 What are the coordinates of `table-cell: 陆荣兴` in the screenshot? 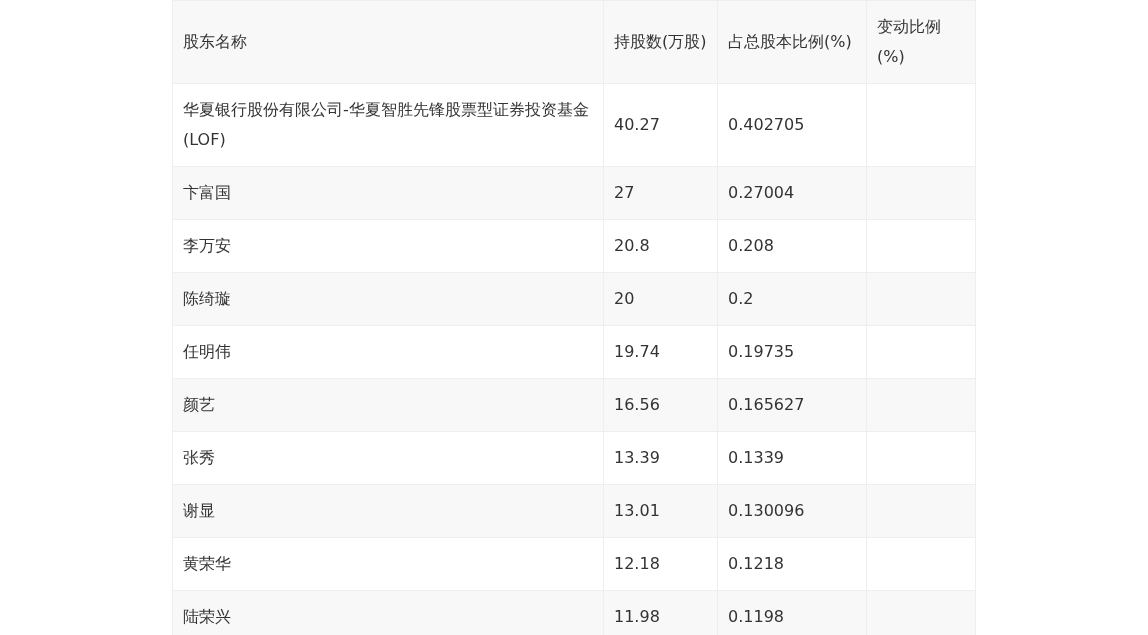 It's located at (388, 612).